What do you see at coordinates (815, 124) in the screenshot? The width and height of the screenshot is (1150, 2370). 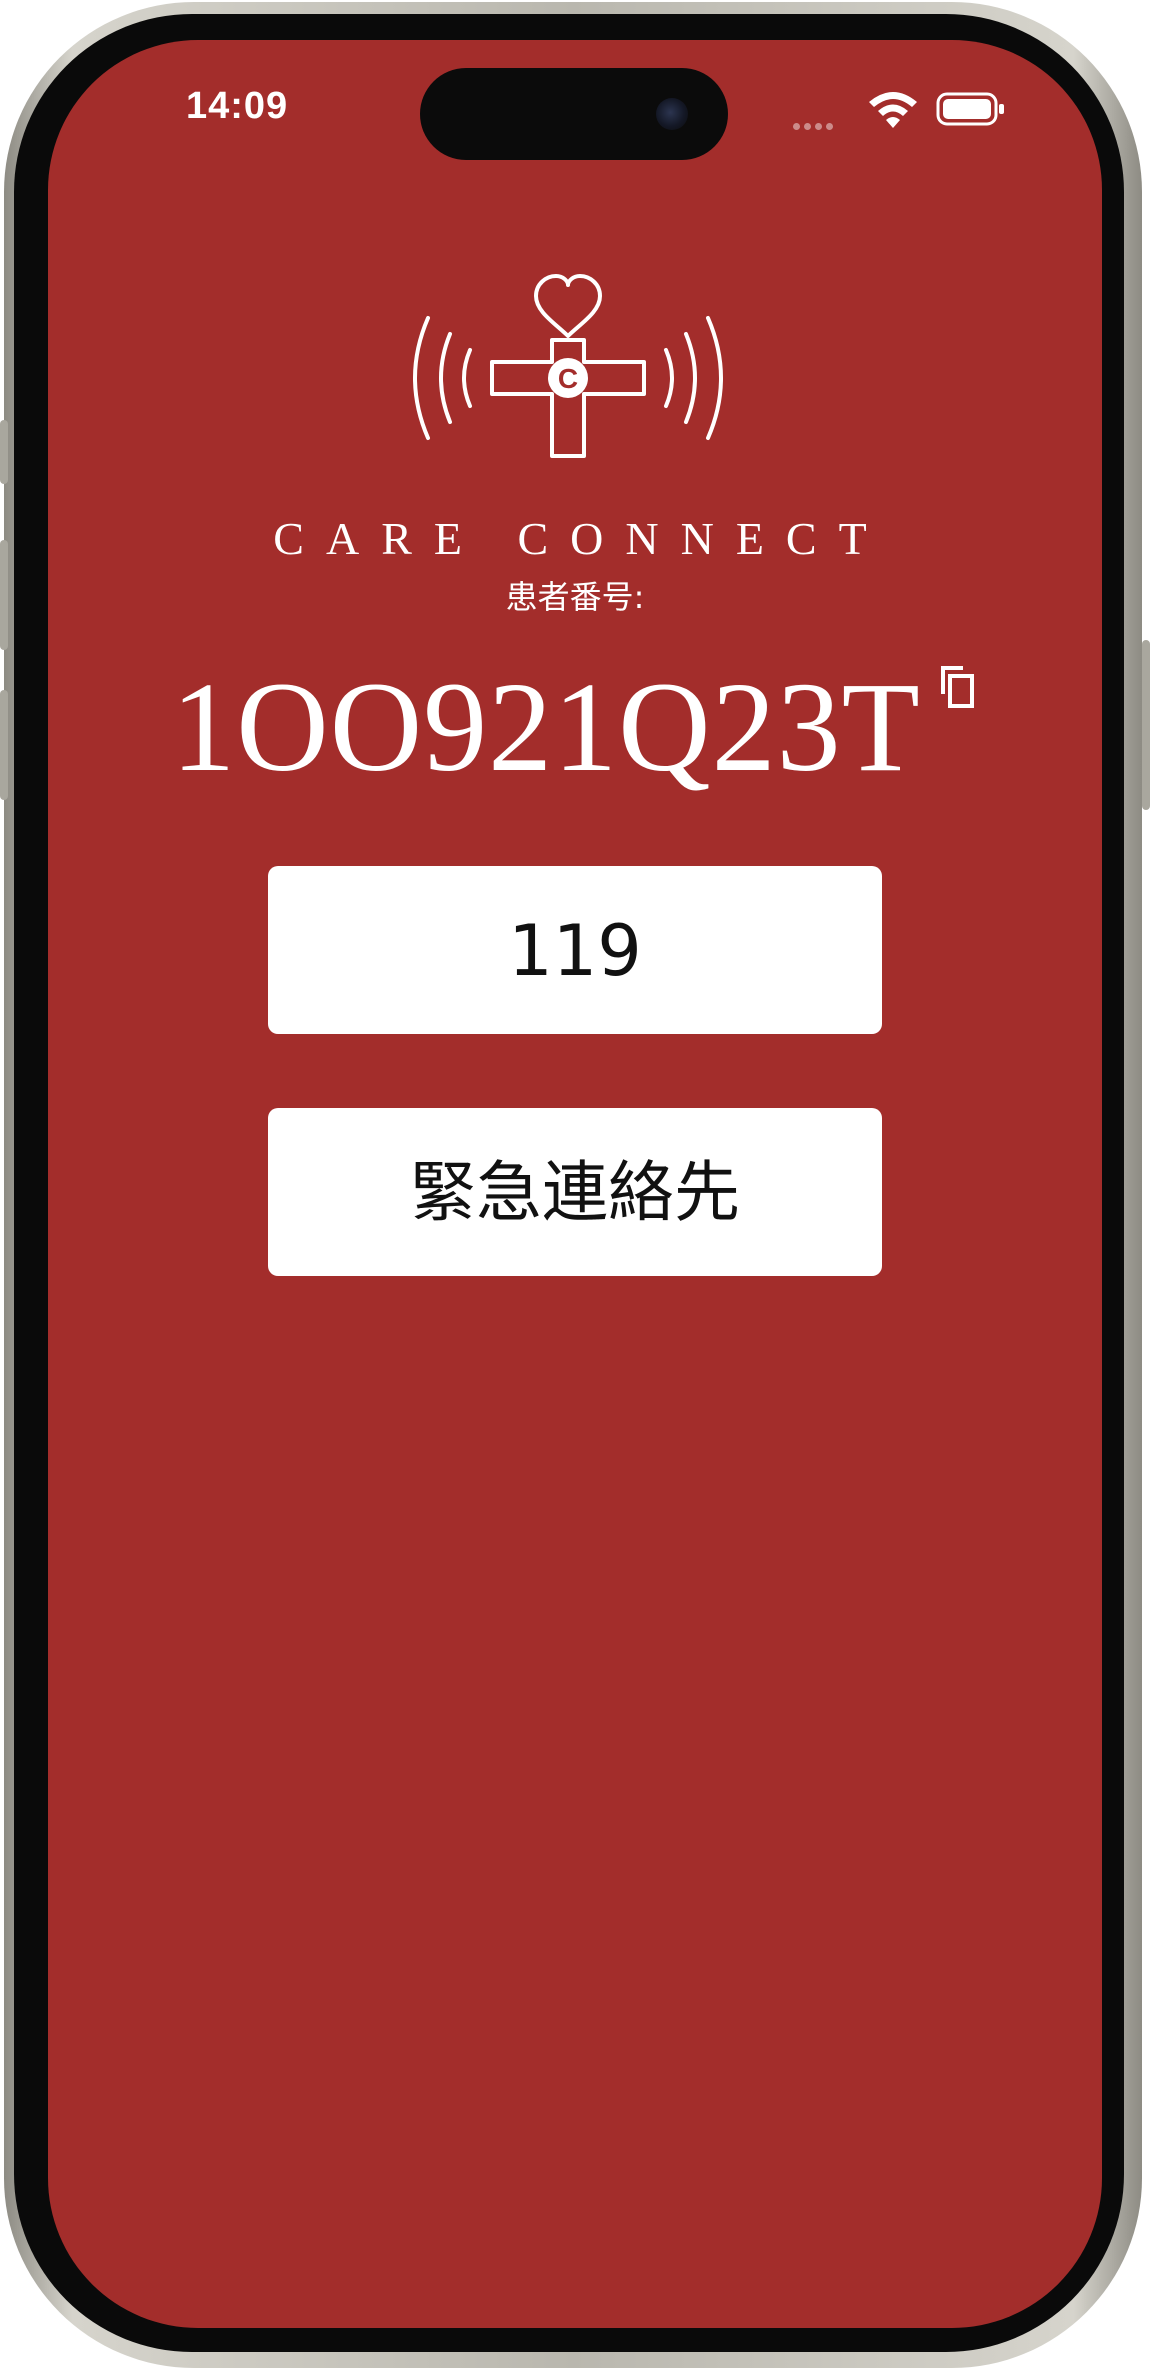 I see `cellular-dots-icon` at bounding box center [815, 124].